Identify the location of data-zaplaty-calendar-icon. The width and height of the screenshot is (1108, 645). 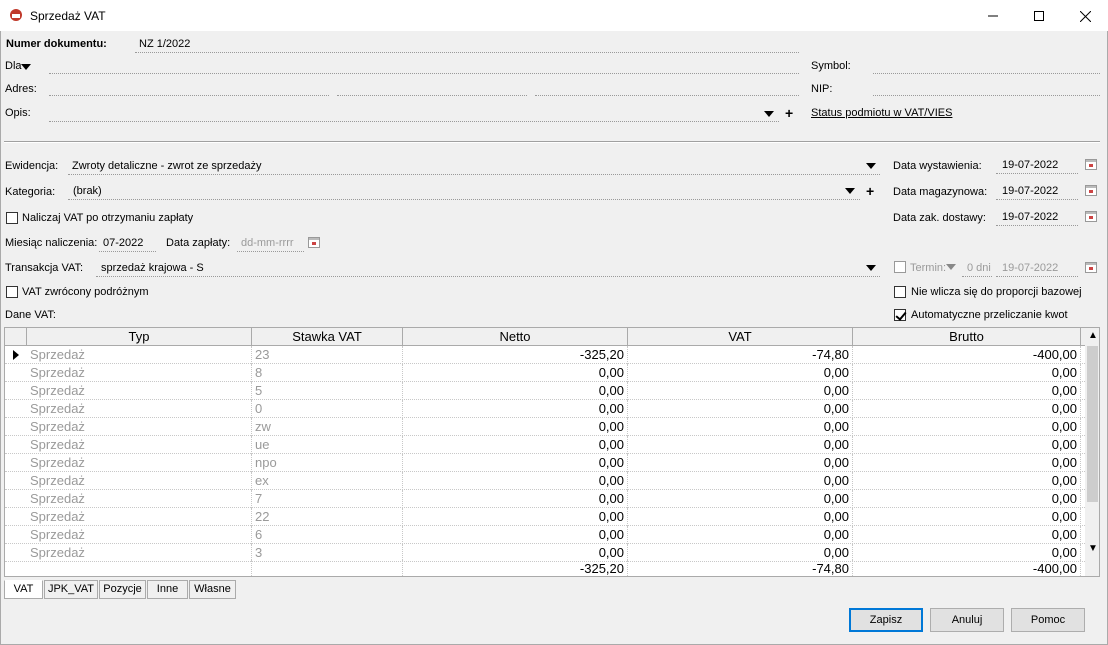
(314, 242).